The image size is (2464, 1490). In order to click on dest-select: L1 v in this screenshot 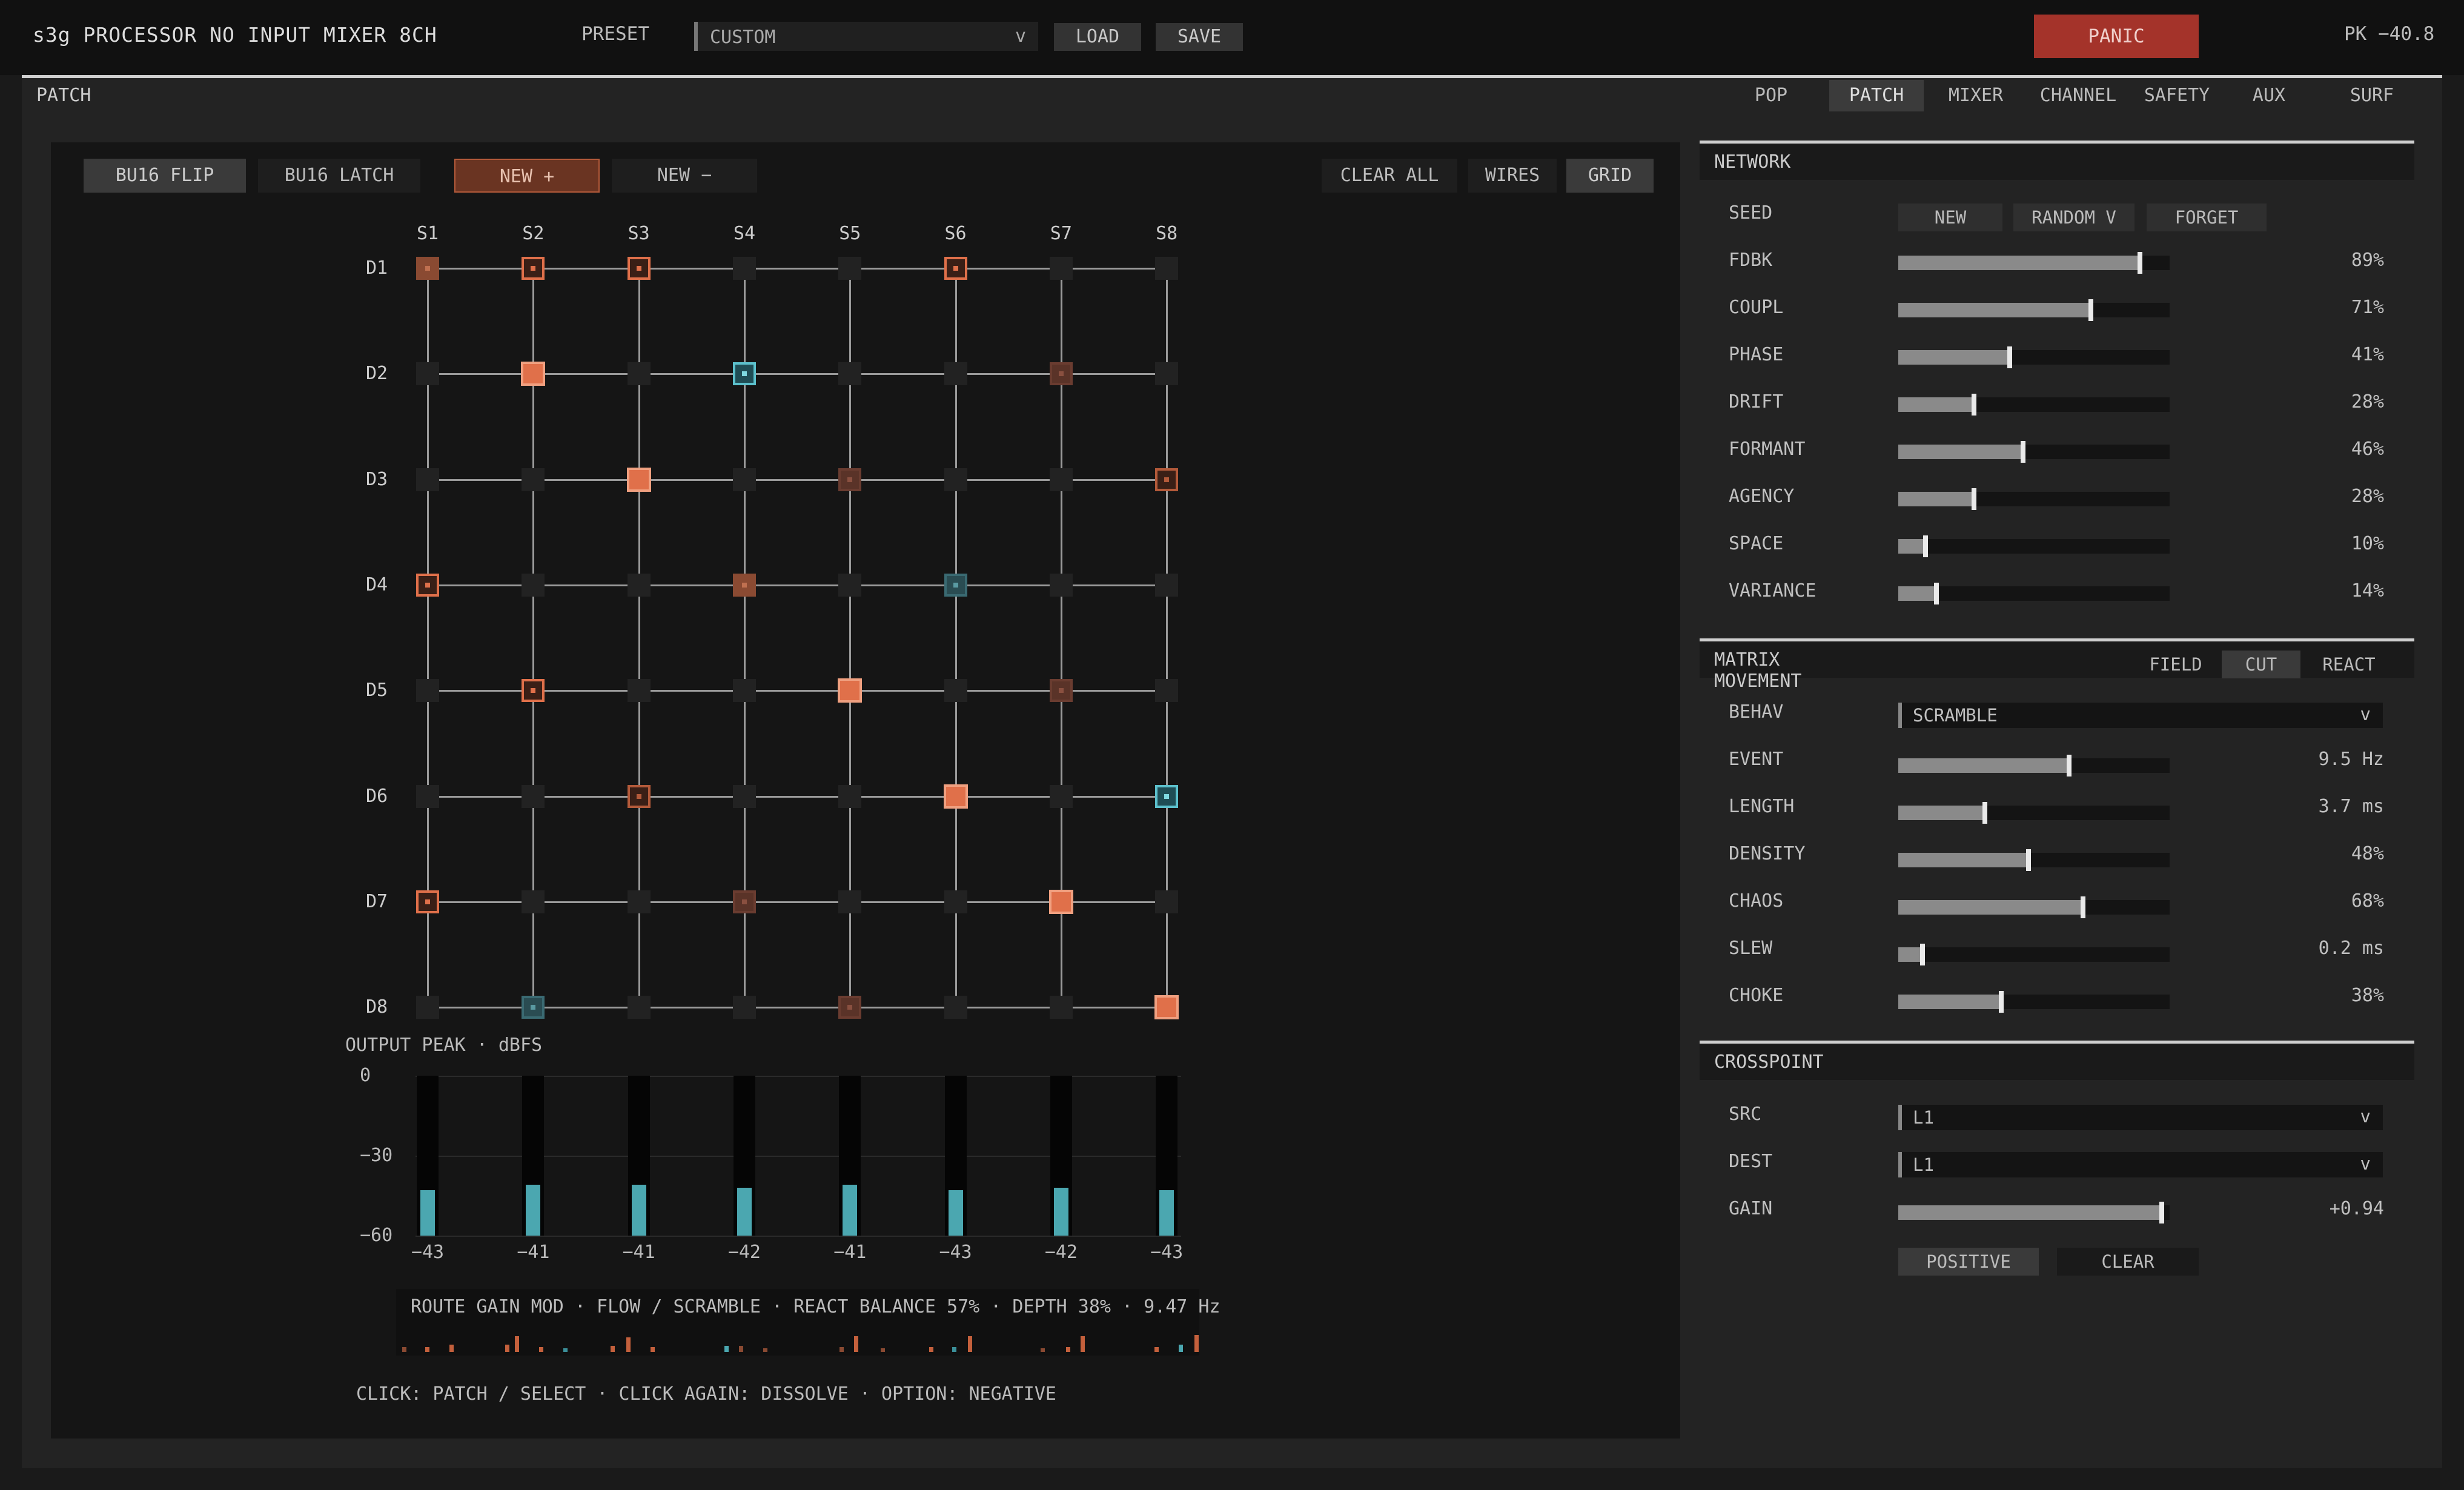, I will do `click(2140, 1164)`.